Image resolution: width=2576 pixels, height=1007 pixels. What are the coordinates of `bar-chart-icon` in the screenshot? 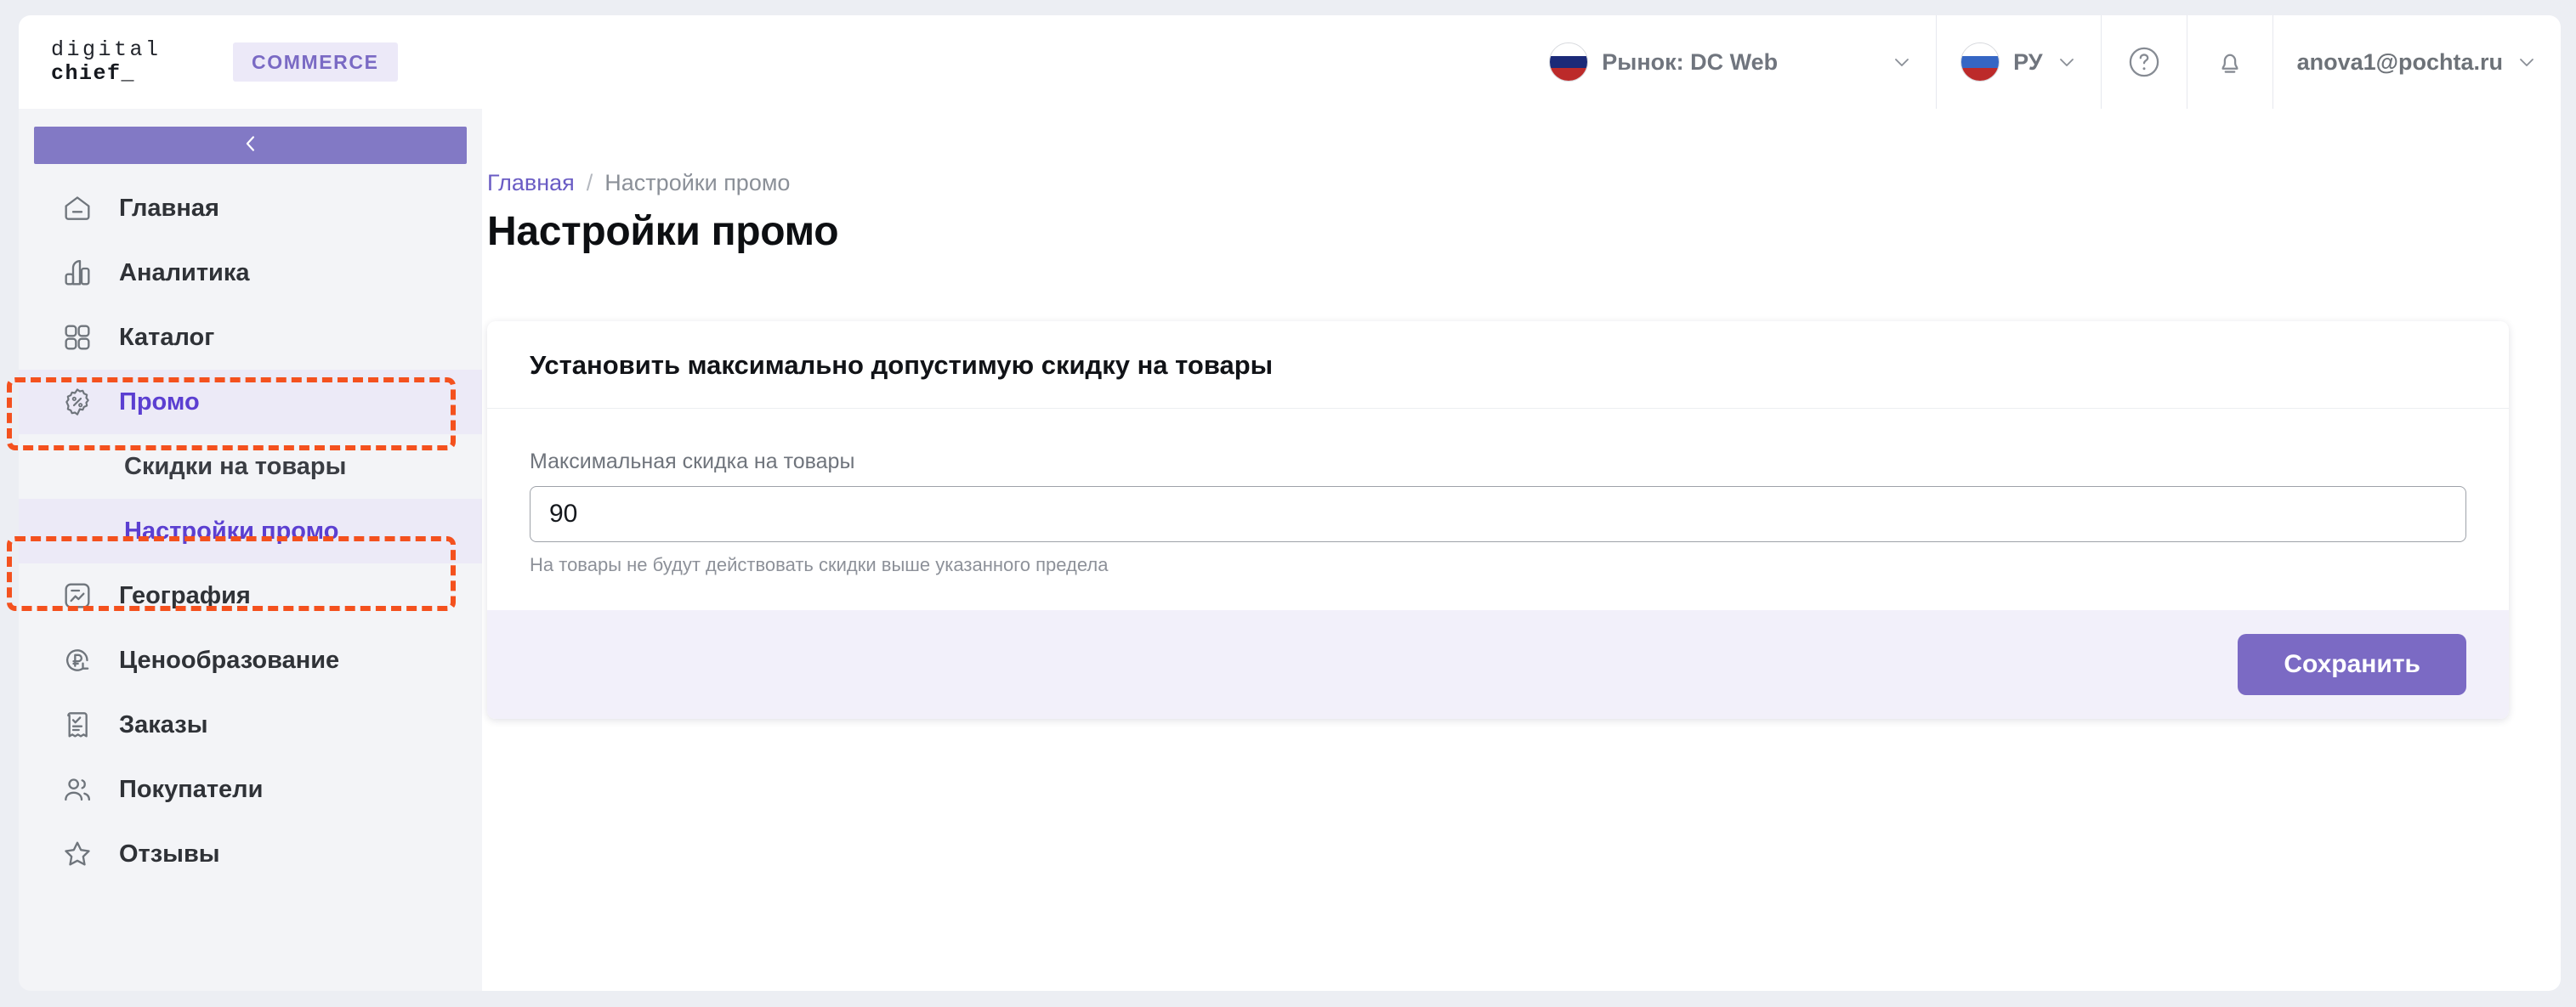 It's located at (78, 273).